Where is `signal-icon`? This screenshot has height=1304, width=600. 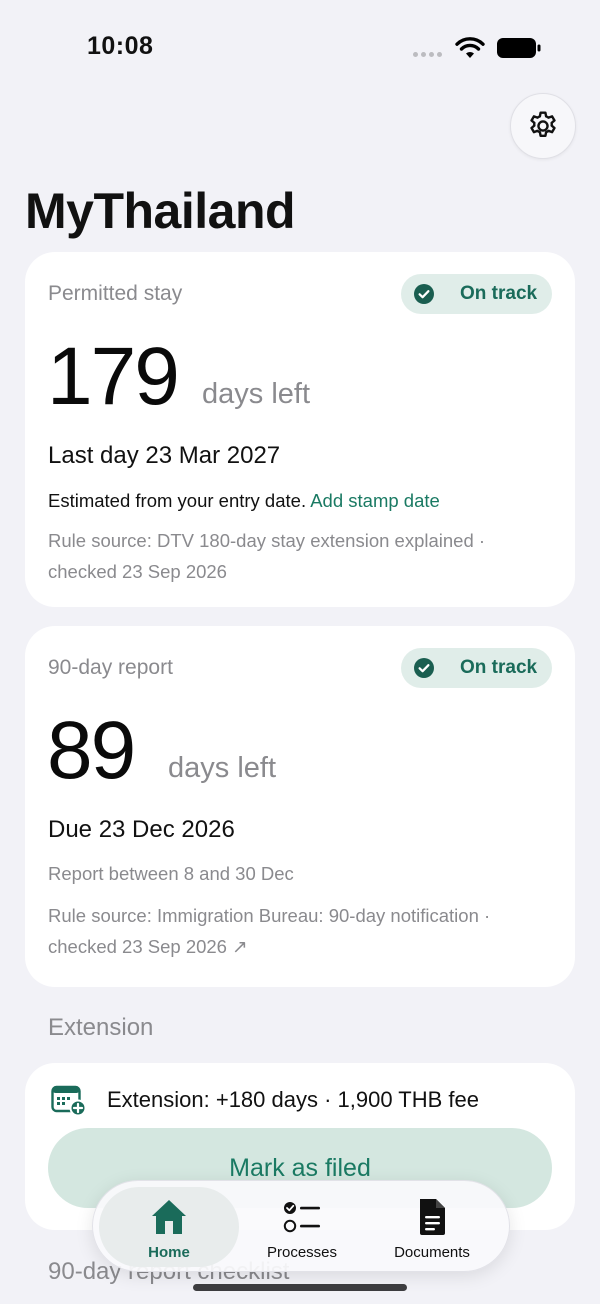
signal-icon is located at coordinates (427, 54).